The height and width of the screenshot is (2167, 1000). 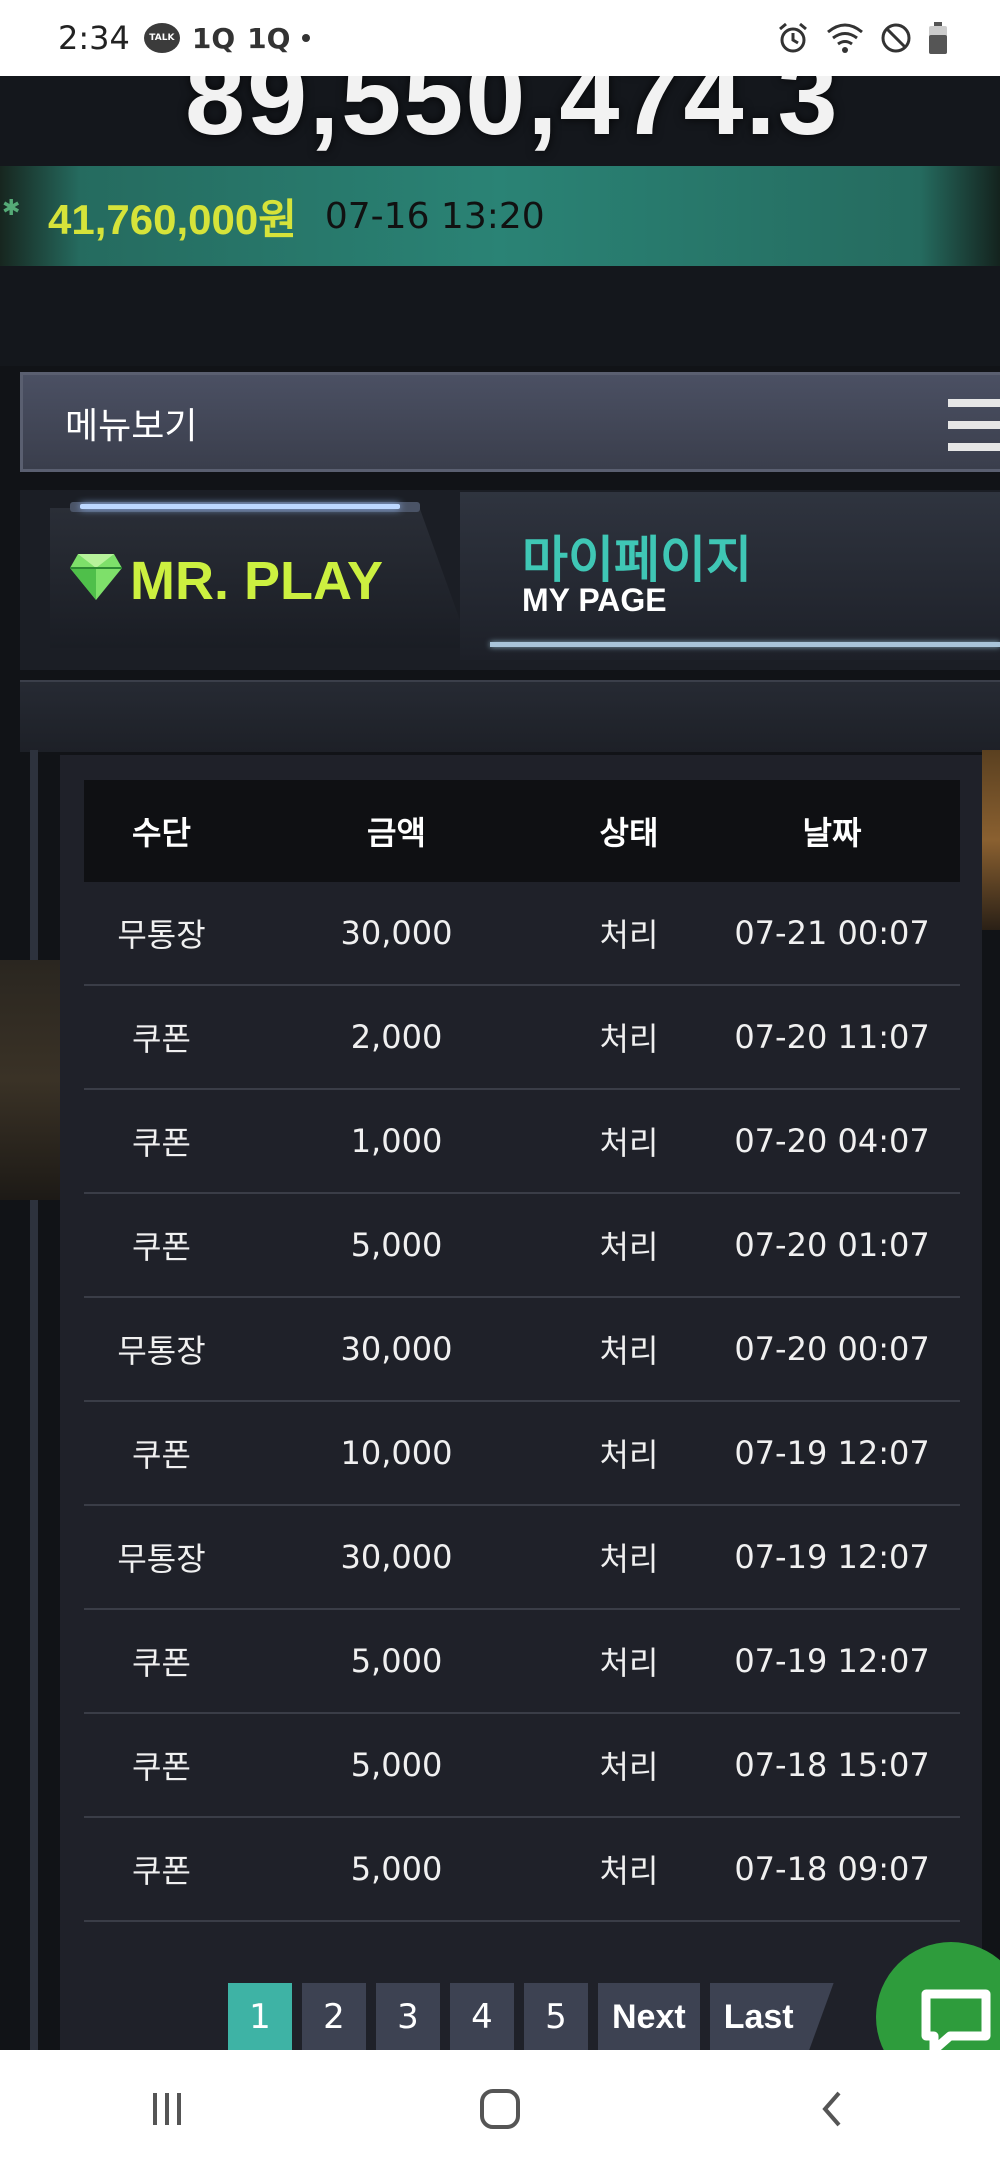 I want to click on cell-date: 07-21 00:07, so click(x=832, y=933).